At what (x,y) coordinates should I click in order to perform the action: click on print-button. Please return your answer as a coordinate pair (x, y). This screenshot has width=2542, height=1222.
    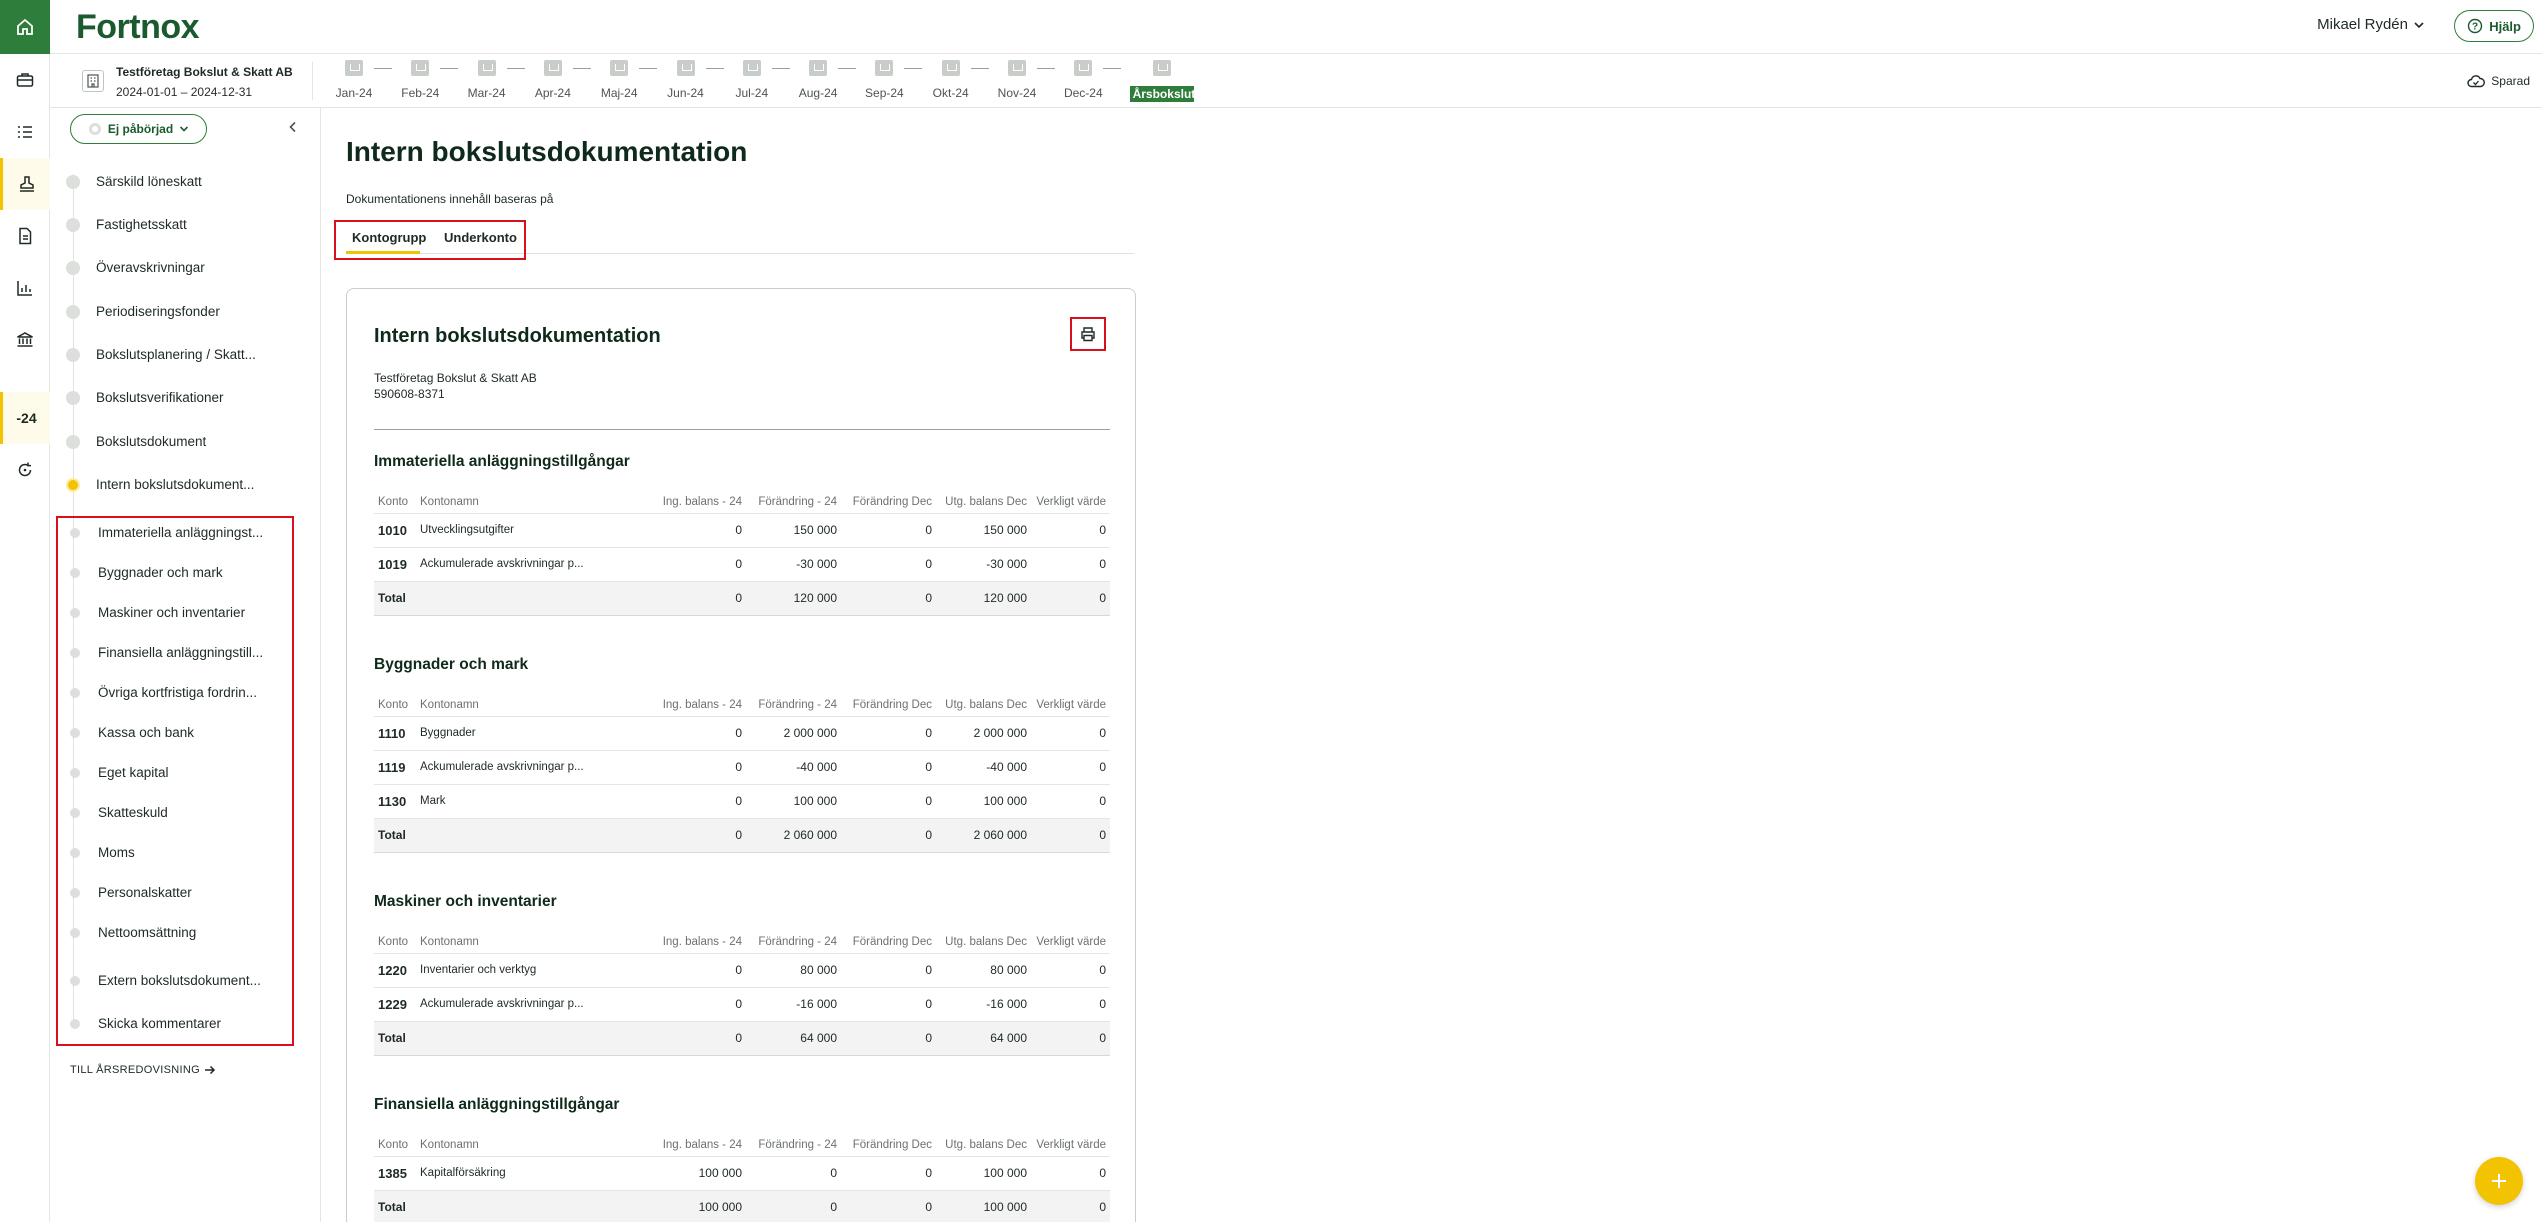
    Looking at the image, I should click on (1088, 334).